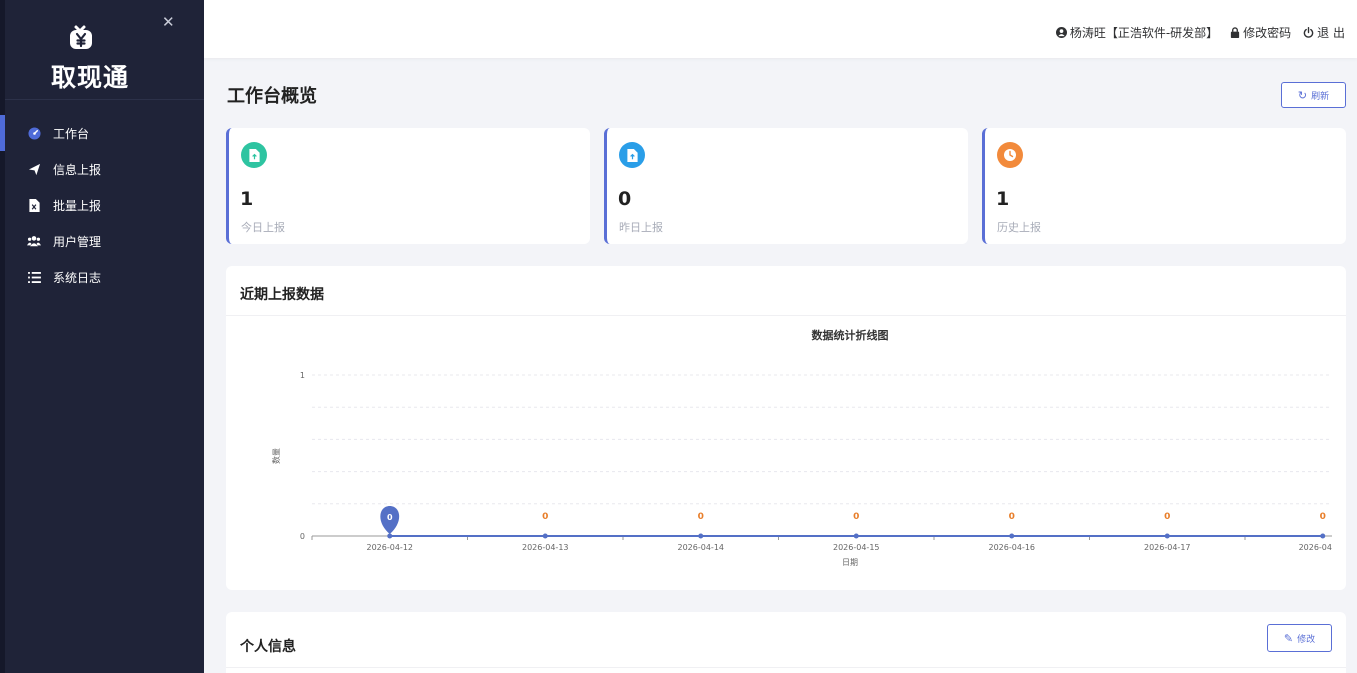 The image size is (1357, 673). What do you see at coordinates (850, 562) in the screenshot?
I see `x-axis-label: 日期` at bounding box center [850, 562].